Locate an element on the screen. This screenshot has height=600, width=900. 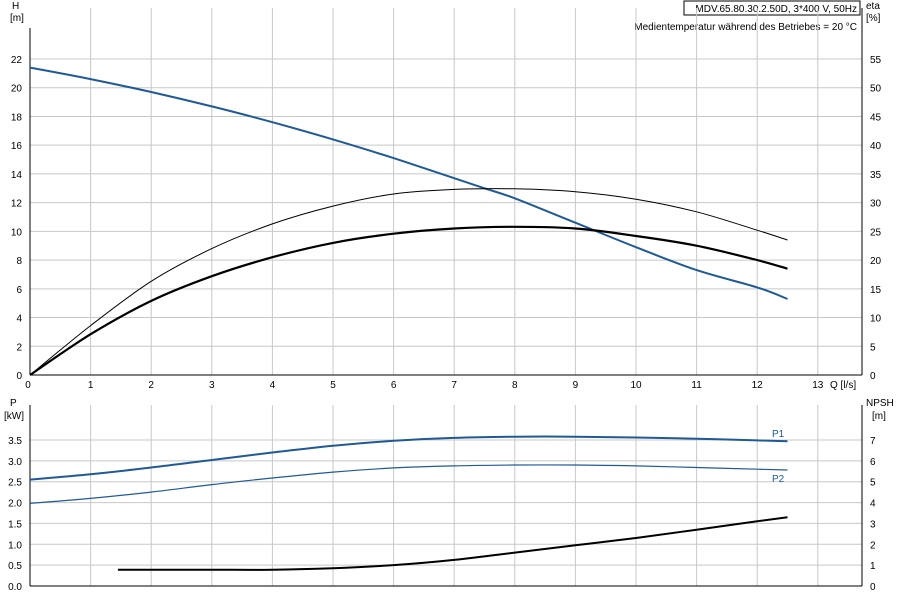
eta-tick-label: 50 is located at coordinates (876, 89).